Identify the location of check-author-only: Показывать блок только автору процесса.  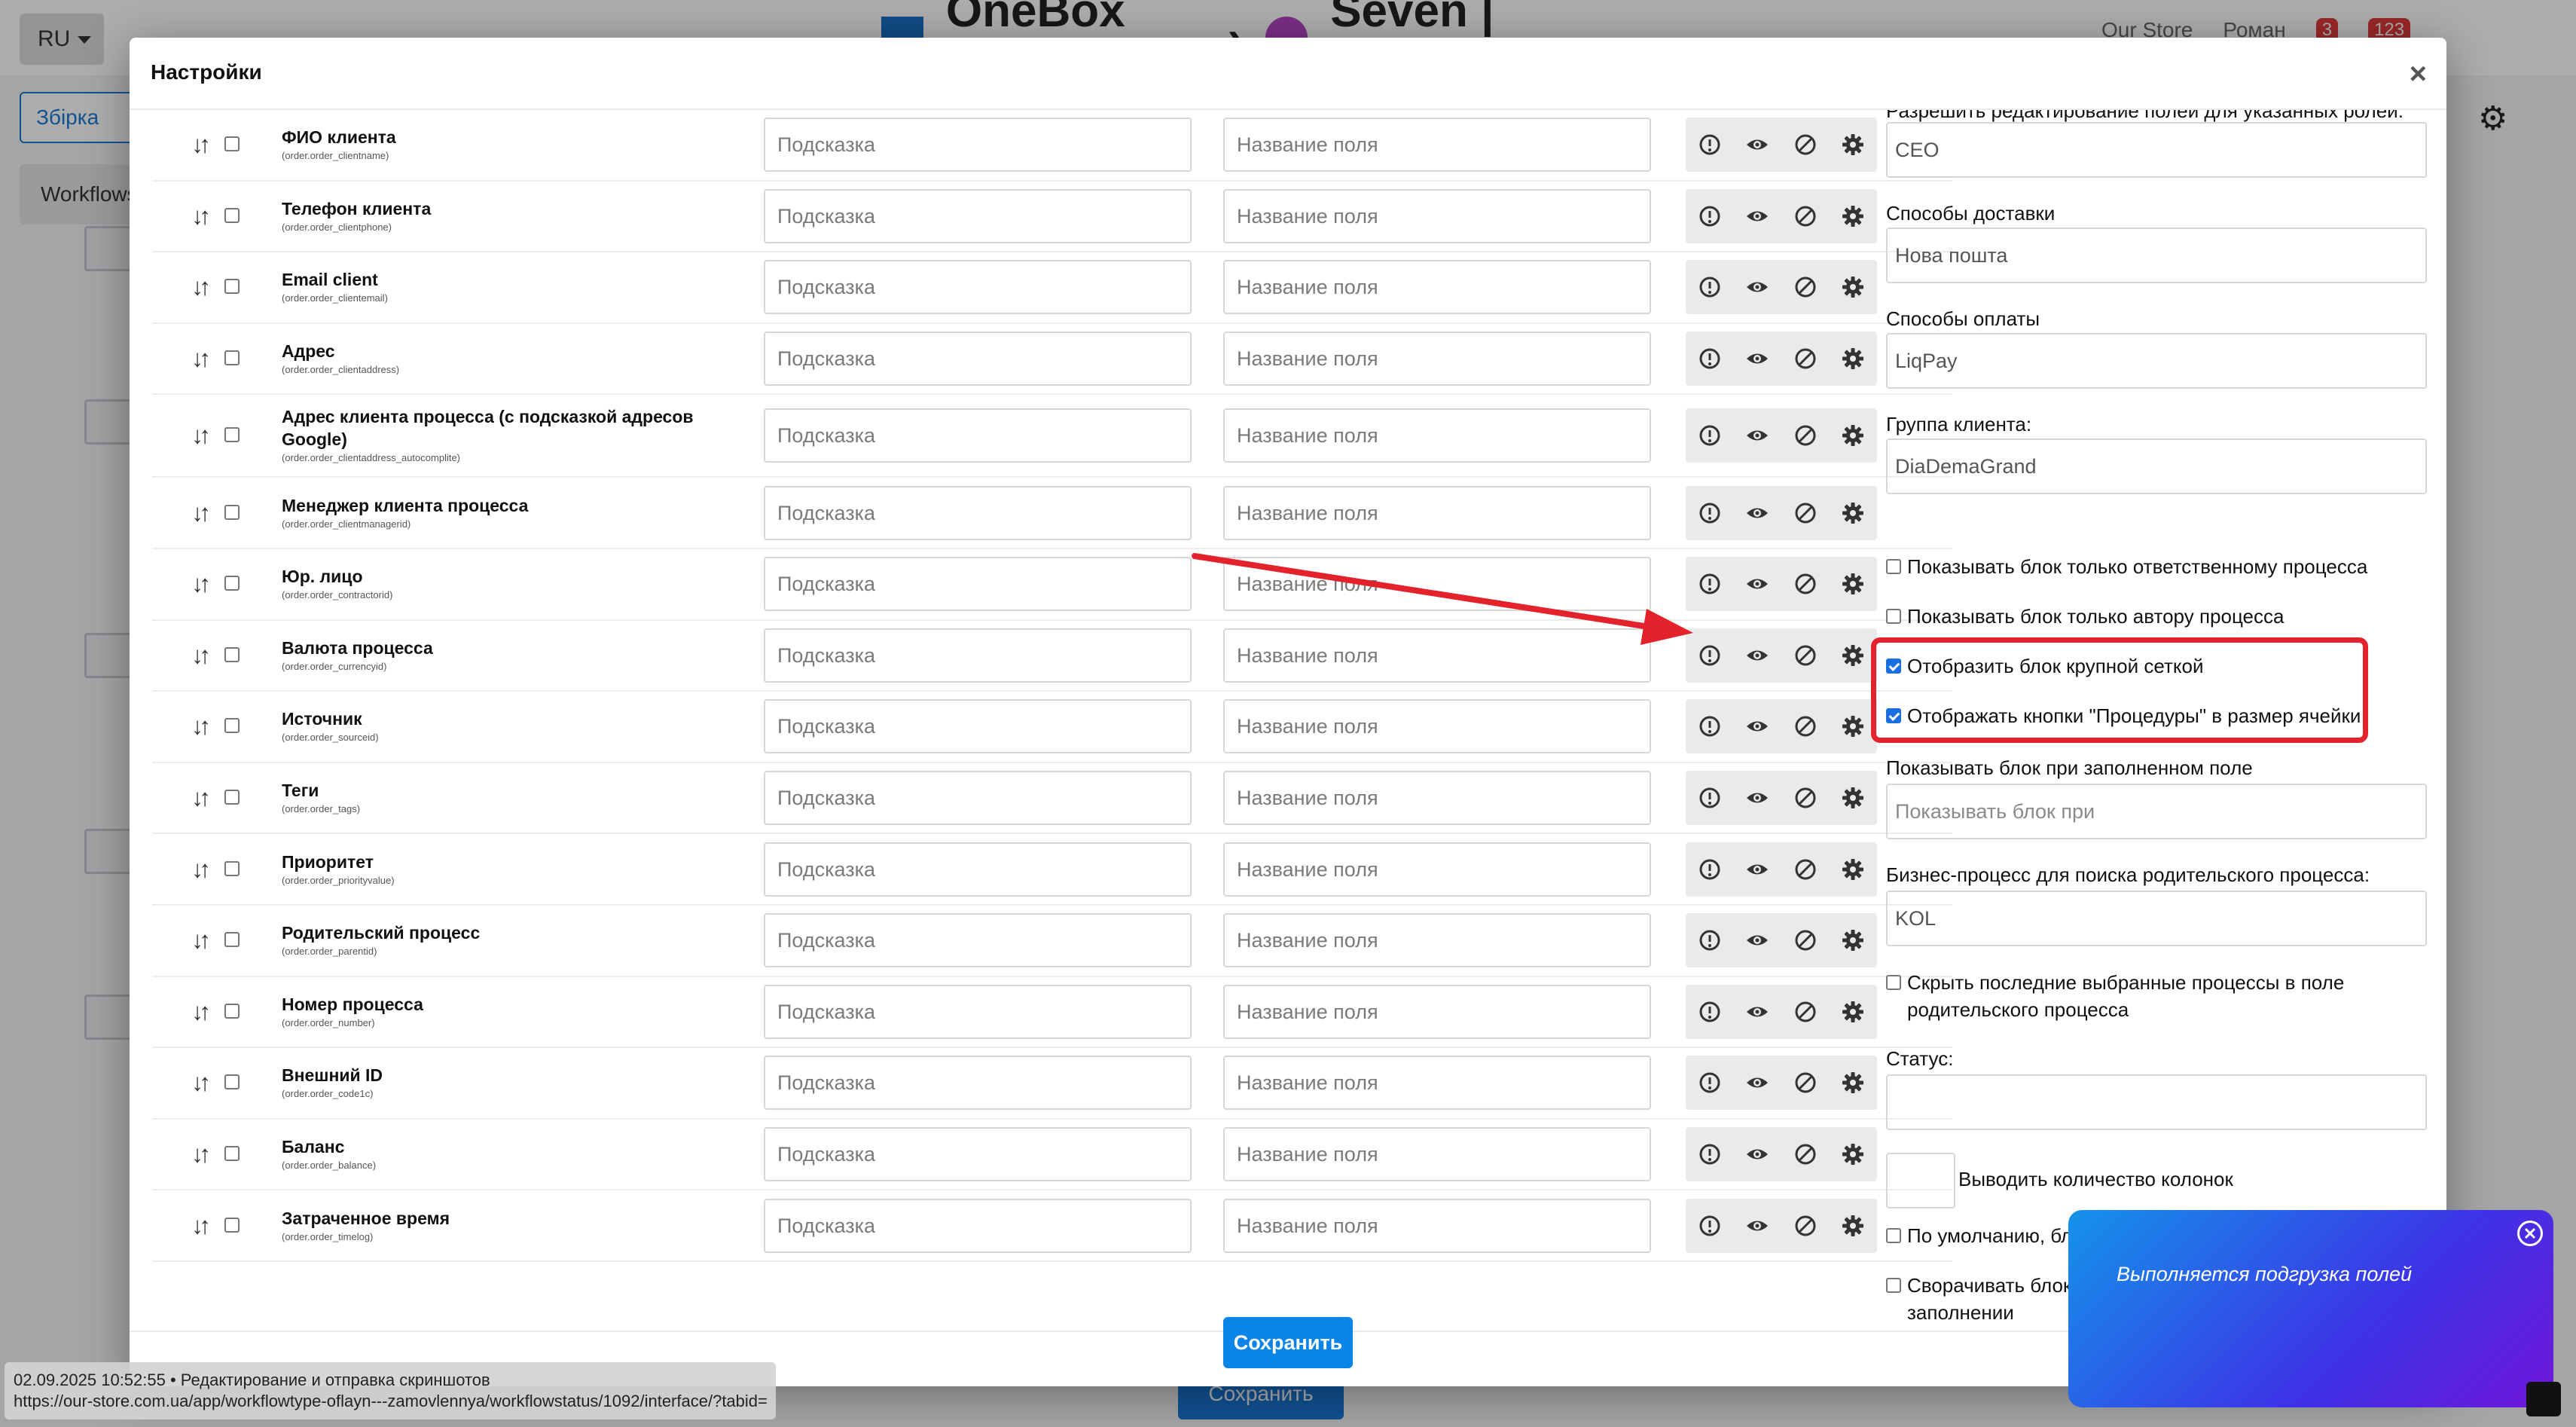
(2149, 616).